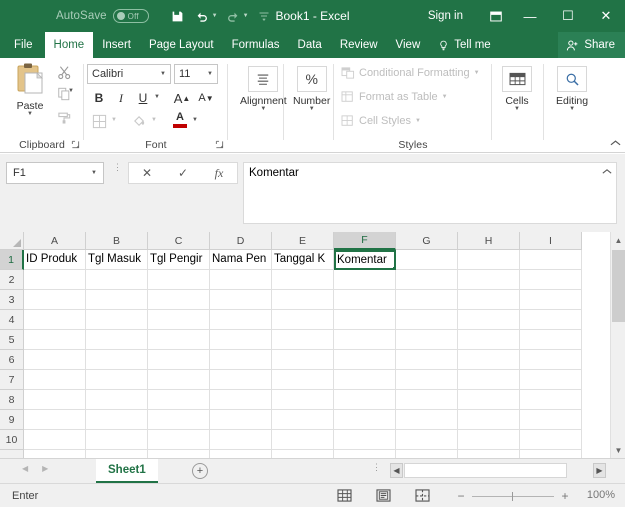 The height and width of the screenshot is (507, 625). Describe the element at coordinates (365, 241) in the screenshot. I see `column-header-f: F` at that location.